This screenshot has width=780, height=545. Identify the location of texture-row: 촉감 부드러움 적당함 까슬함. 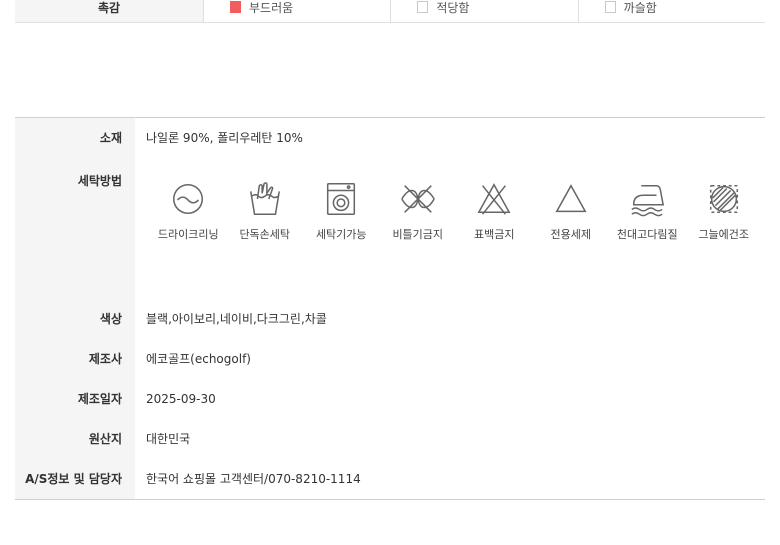
(390, 11).